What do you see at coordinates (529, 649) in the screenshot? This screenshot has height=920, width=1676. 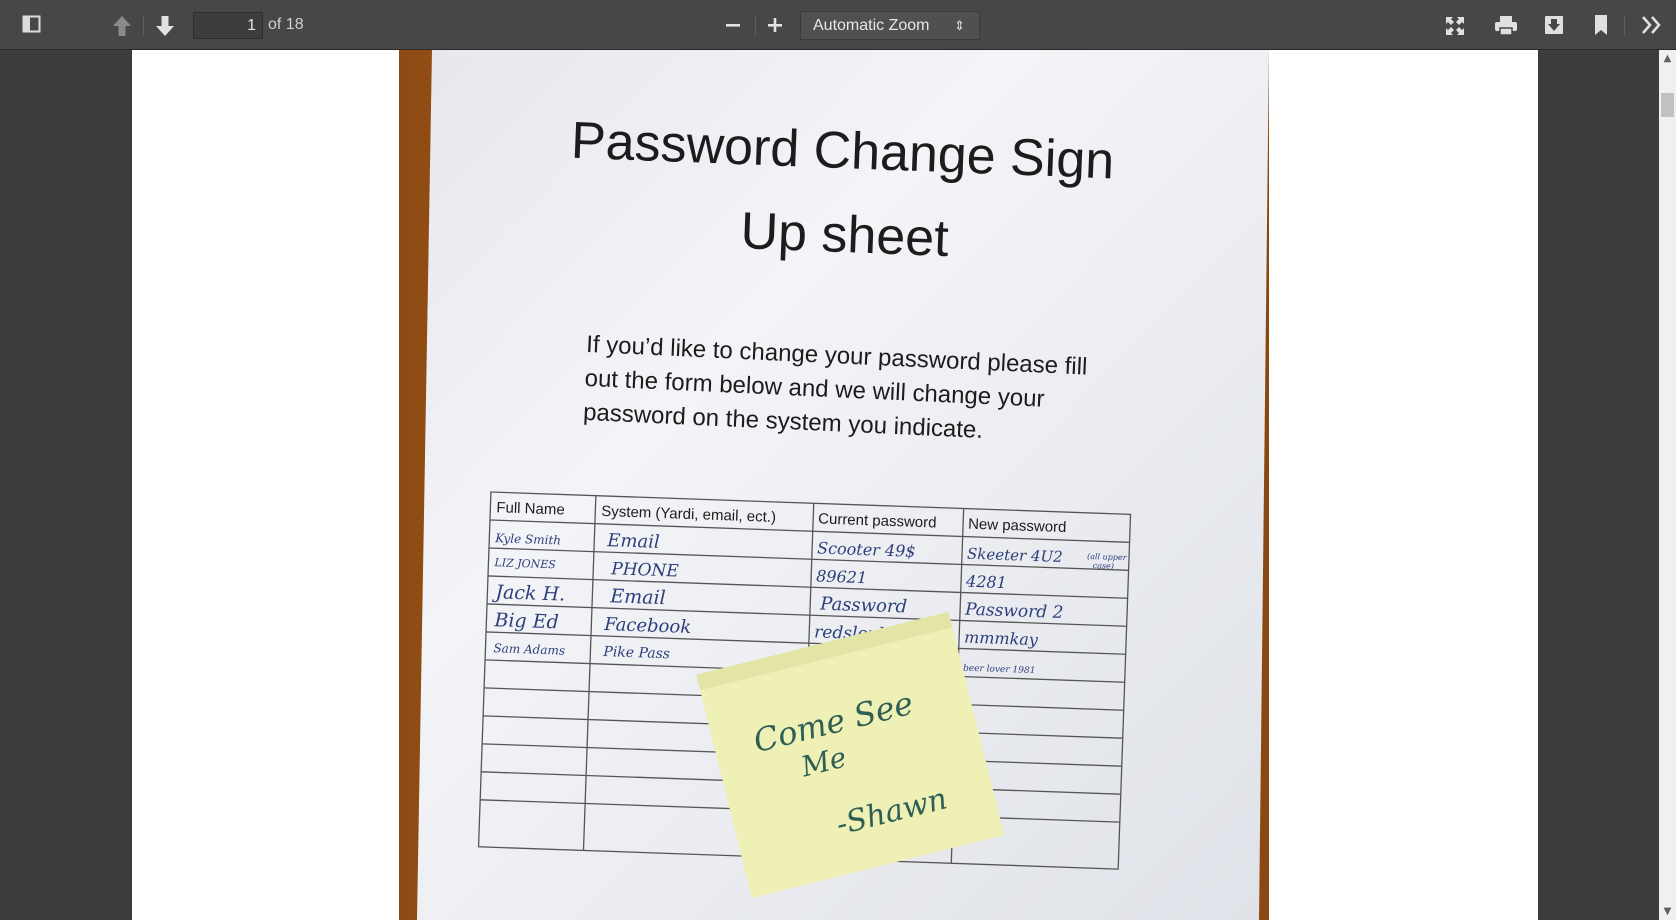 I see `row5-name: Sam Adams` at bounding box center [529, 649].